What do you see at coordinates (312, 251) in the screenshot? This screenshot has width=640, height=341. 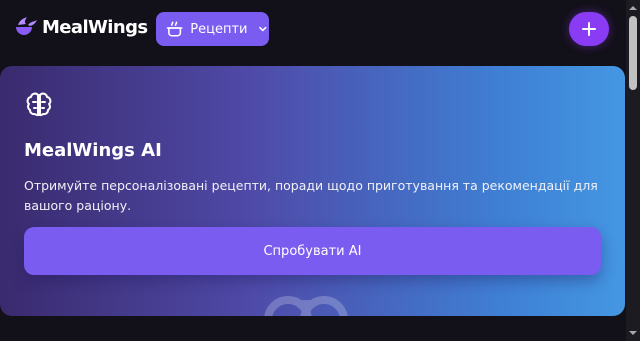 I see `try-ai-button: Спробувати AI` at bounding box center [312, 251].